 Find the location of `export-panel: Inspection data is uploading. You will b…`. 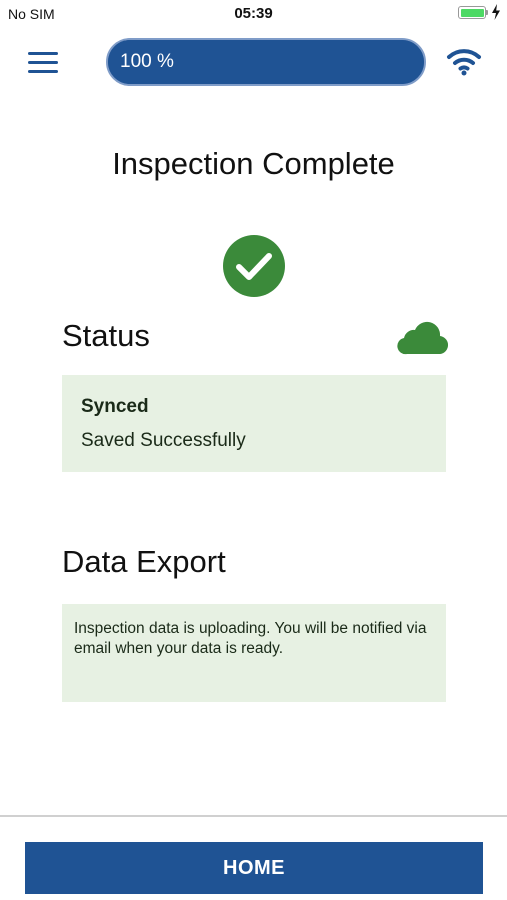

export-panel: Inspection data is uploading. You will b… is located at coordinates (254, 653).